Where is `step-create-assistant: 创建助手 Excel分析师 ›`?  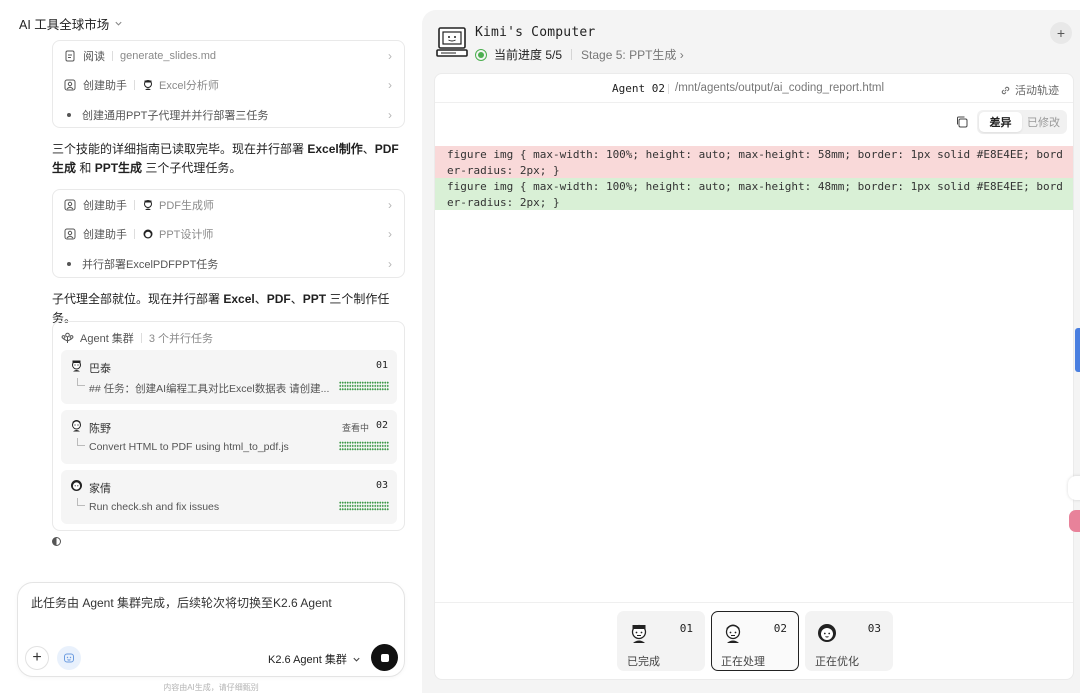
step-create-assistant: 创建助手 Excel分析师 › is located at coordinates (228, 86).